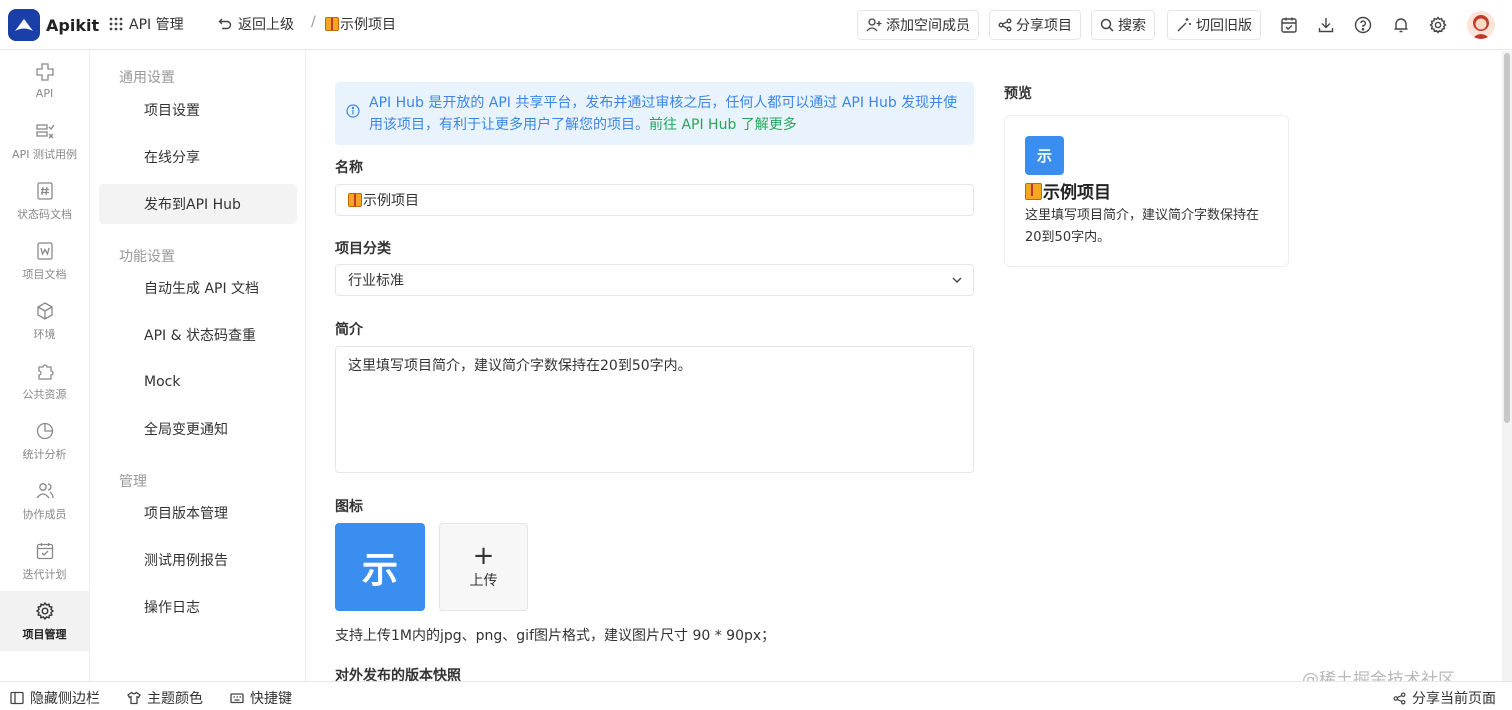 This screenshot has height=710, width=1512. Describe the element at coordinates (44, 441) in the screenshot. I see `nav-item-statistics: 统计分析` at that location.